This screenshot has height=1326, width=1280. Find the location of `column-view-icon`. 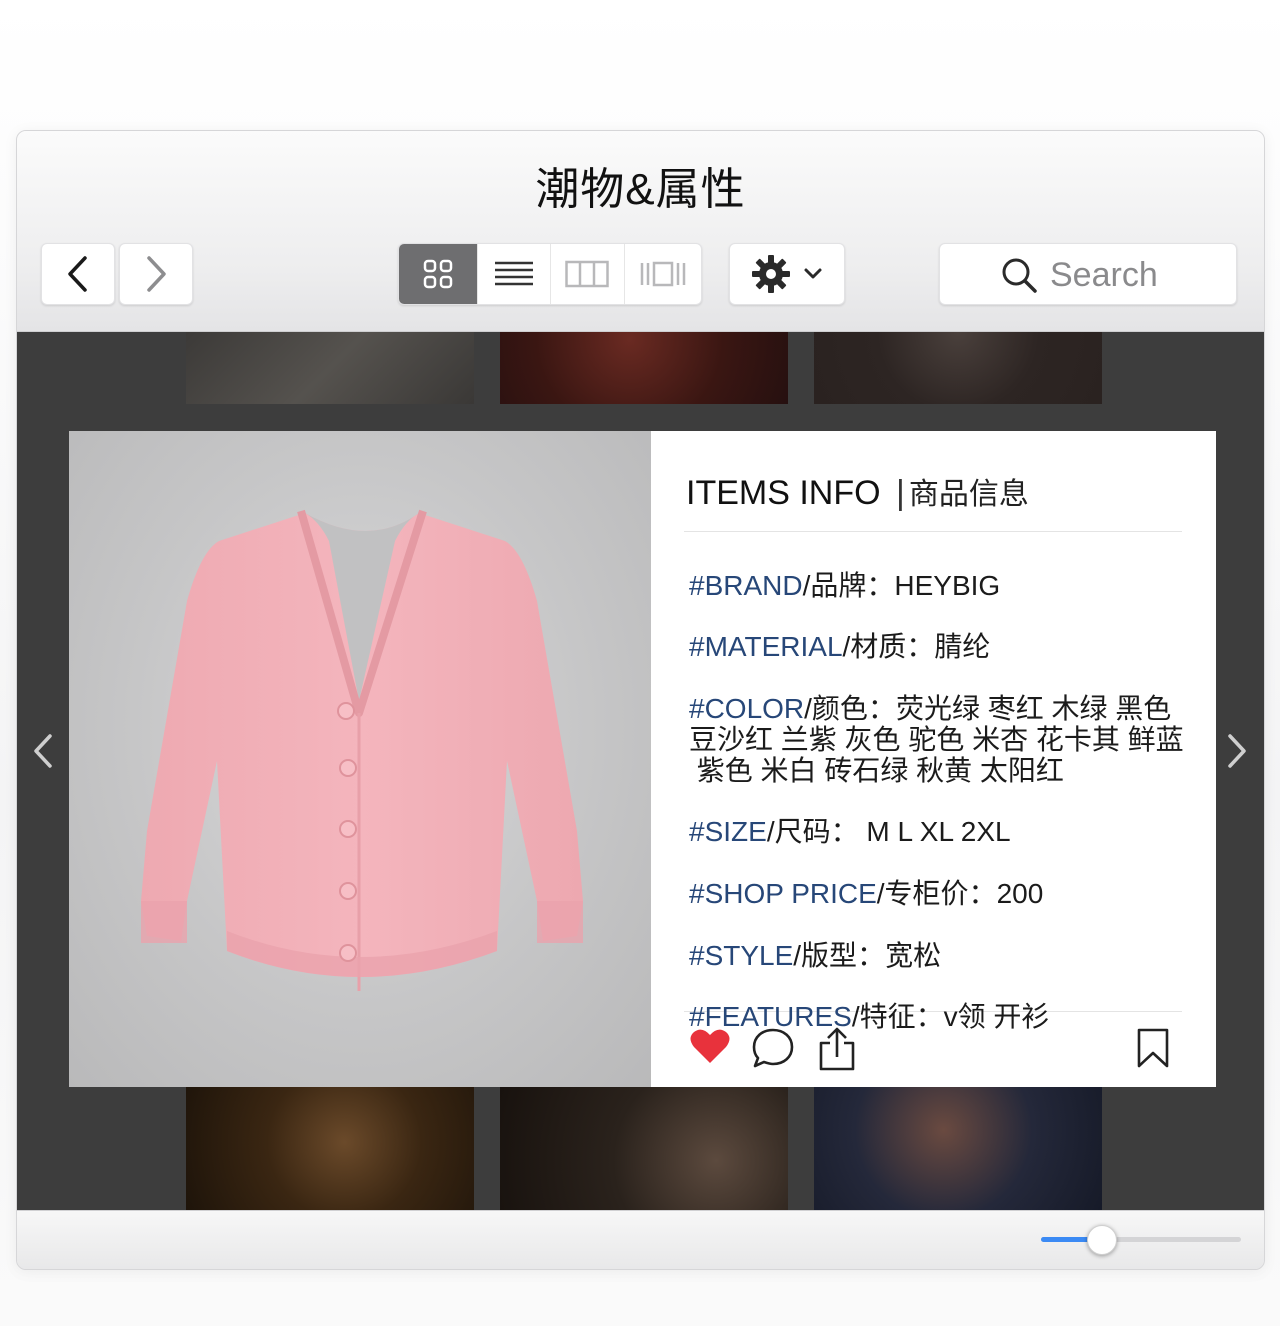

column-view-icon is located at coordinates (587, 274).